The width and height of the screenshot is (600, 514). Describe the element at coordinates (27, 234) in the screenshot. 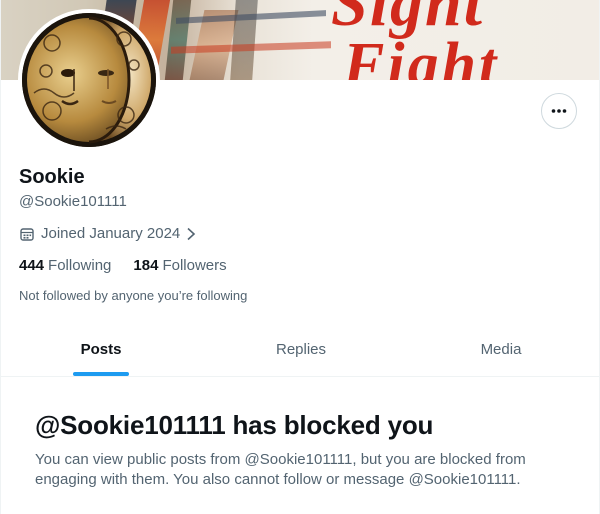

I see `calendar-icon` at that location.